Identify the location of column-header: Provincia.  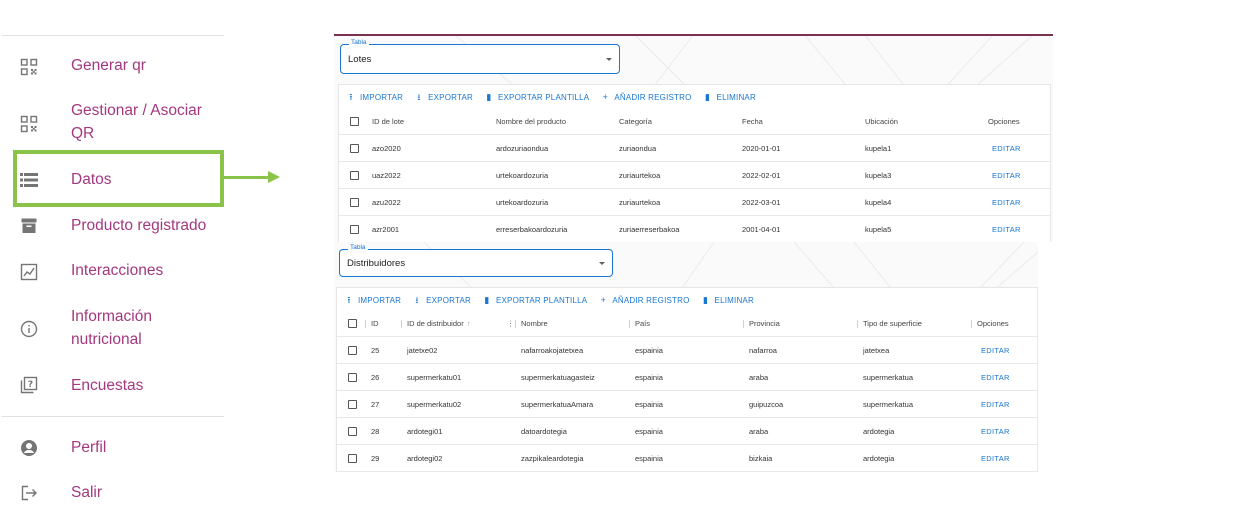
(764, 323).